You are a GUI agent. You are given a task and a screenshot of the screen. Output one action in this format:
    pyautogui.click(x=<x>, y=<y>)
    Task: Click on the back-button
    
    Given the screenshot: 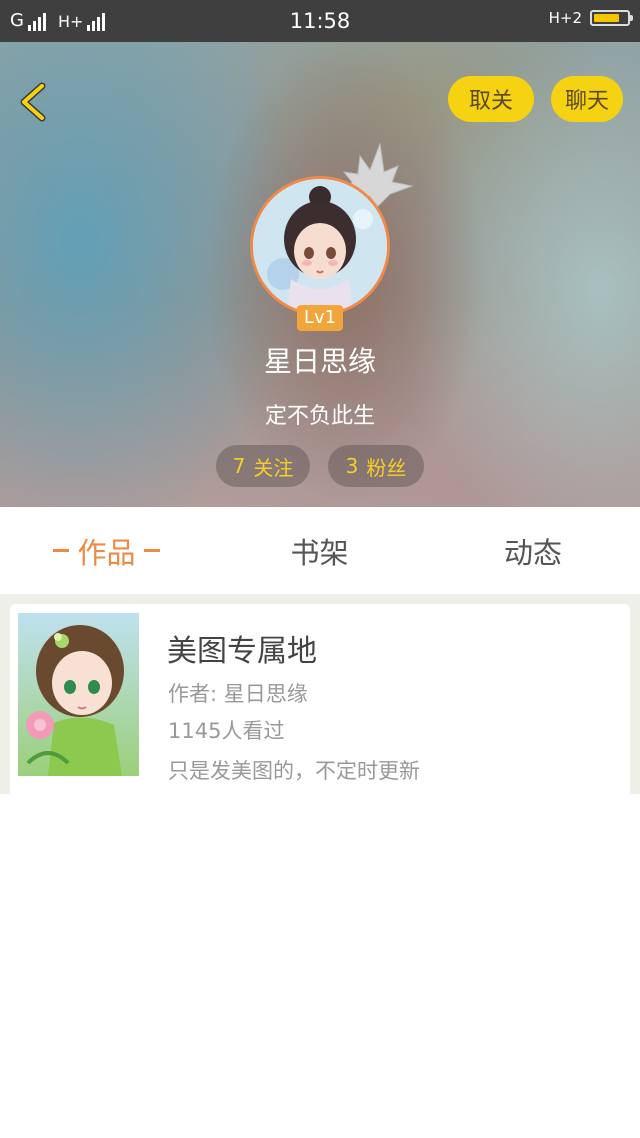 What is the action you would take?
    pyautogui.click(x=36, y=102)
    